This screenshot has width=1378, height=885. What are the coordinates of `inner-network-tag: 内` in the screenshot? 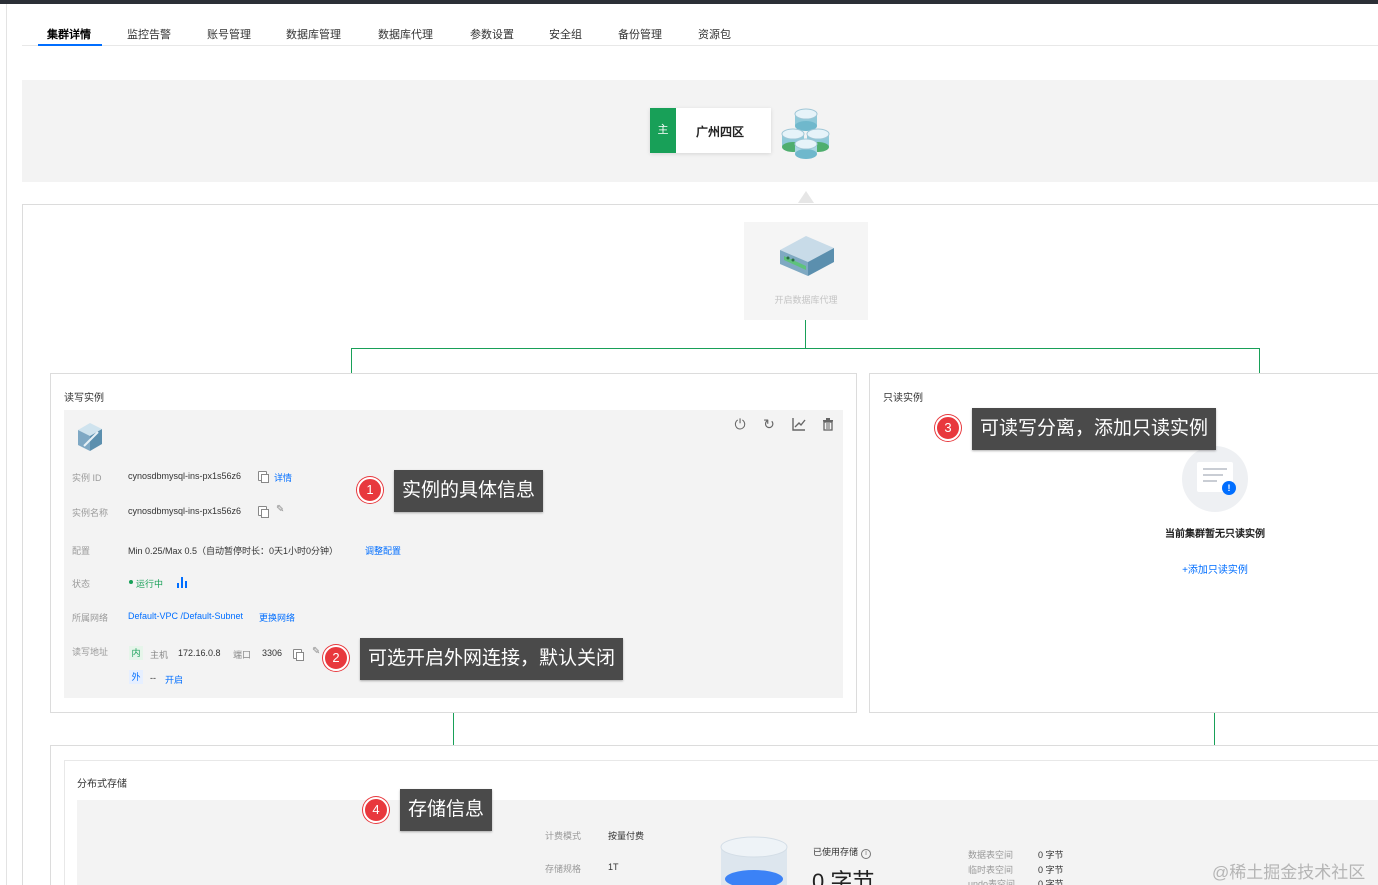 It's located at (136, 653).